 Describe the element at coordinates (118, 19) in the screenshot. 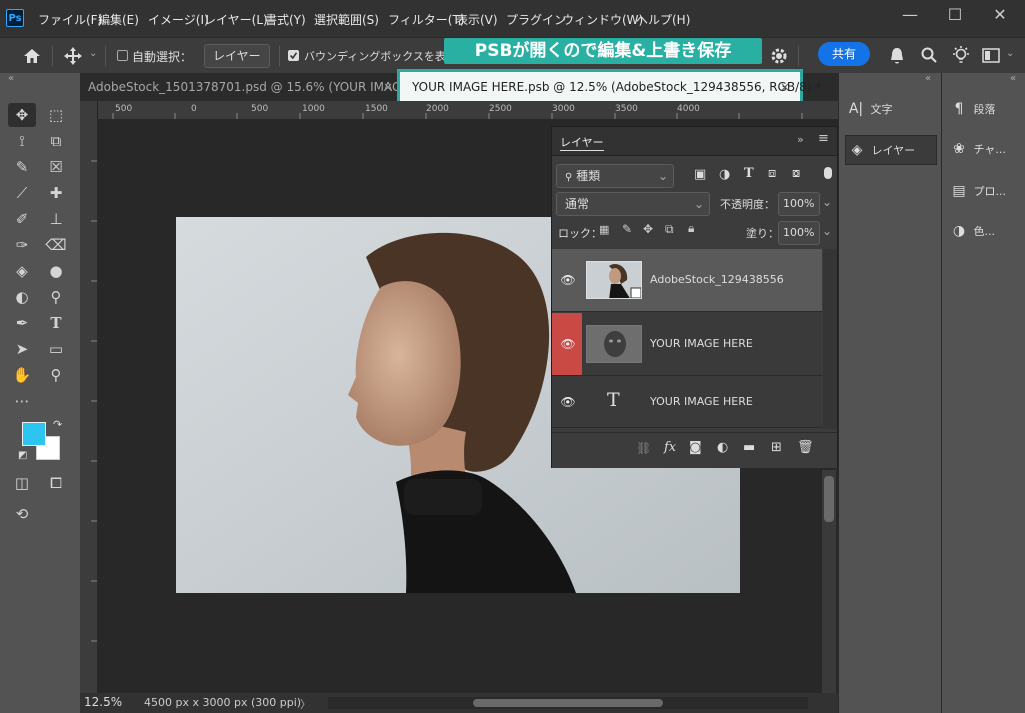

I see `menu-edit: 編集(E)` at that location.